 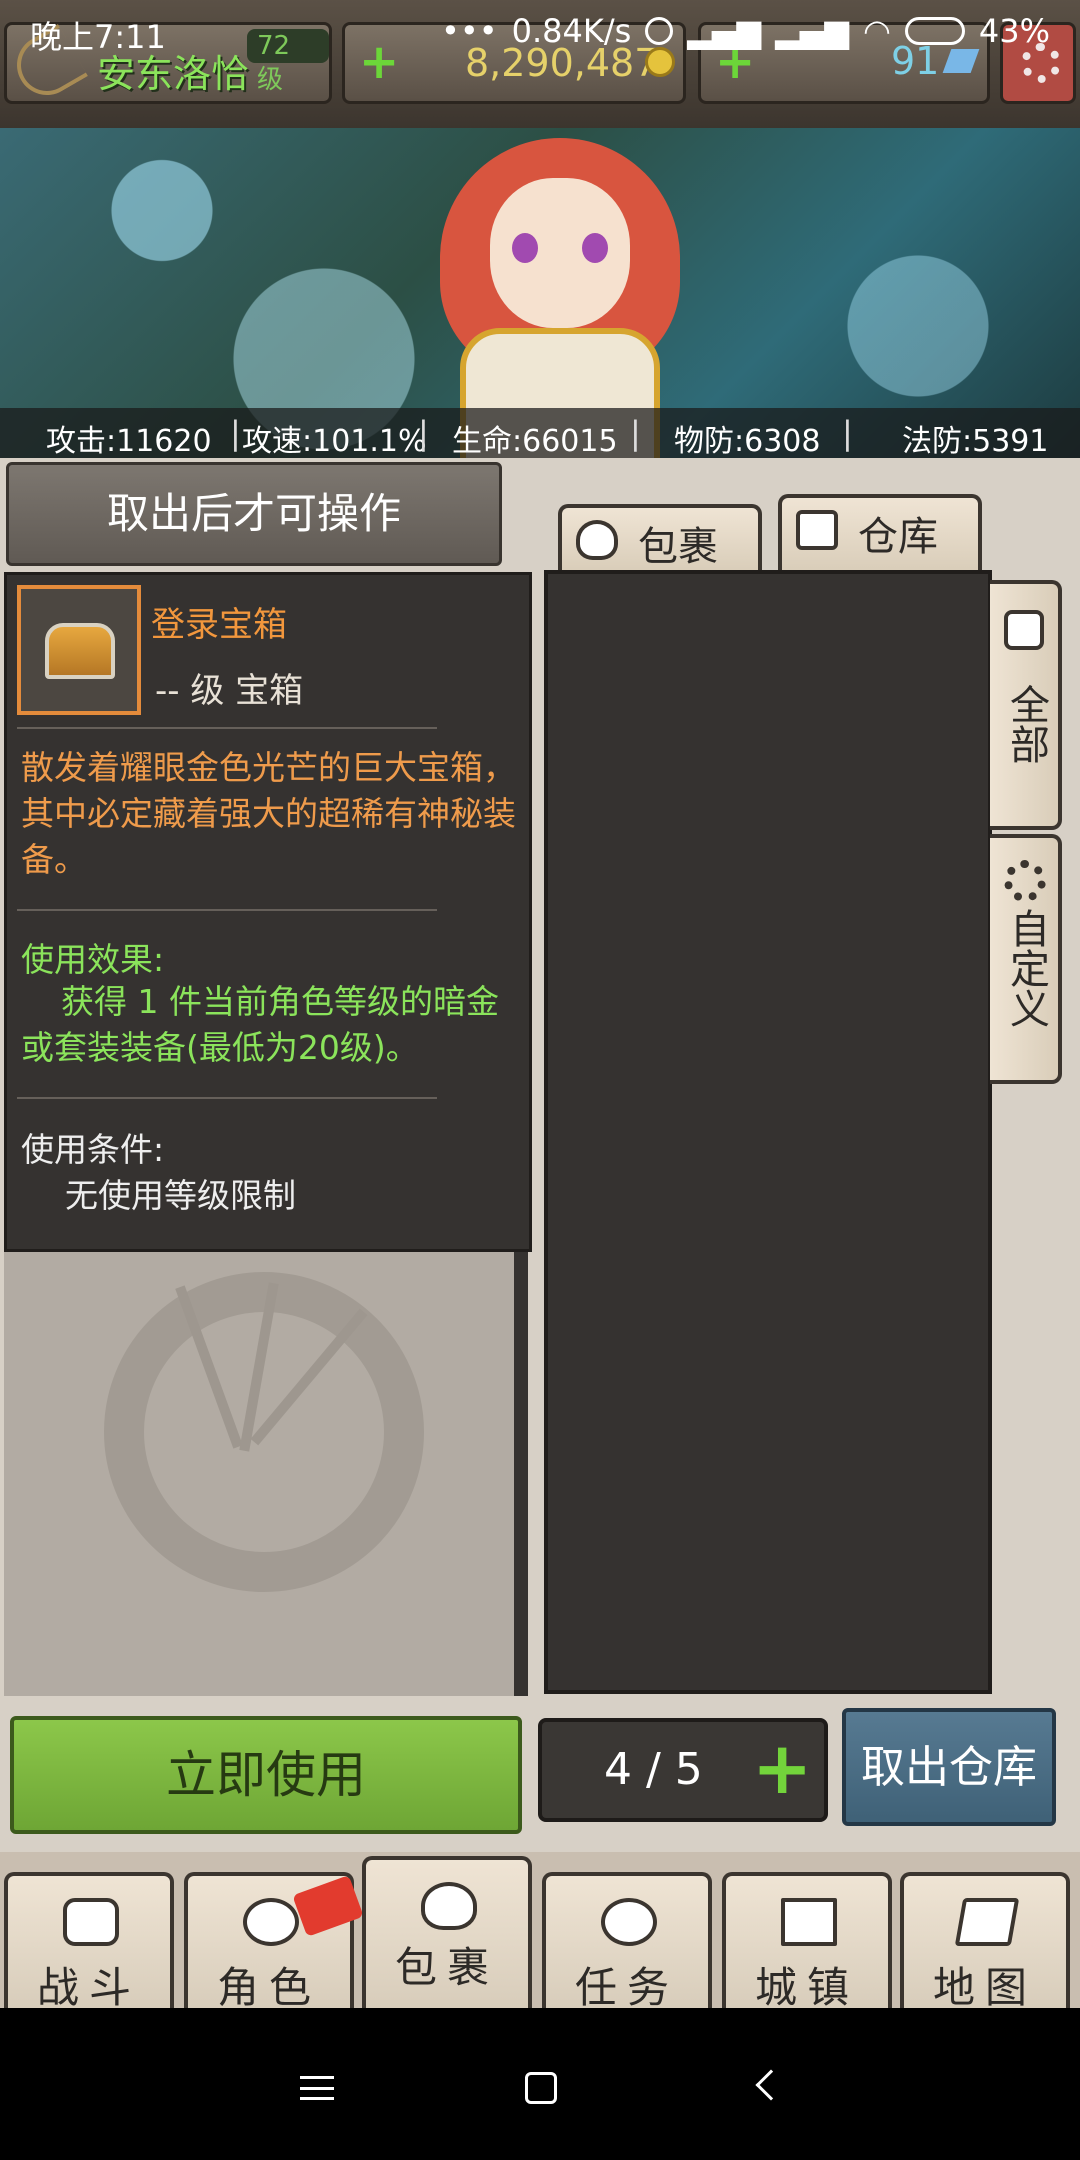 I want to click on nav-town: 城镇, so click(x=807, y=1942).